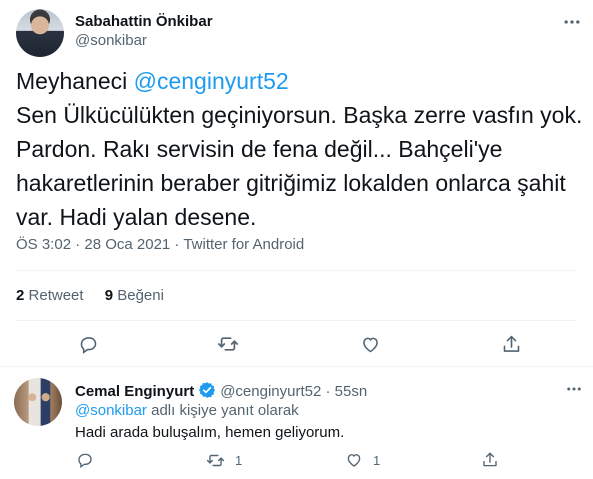 Image resolution: width=593 pixels, height=479 pixels. What do you see at coordinates (211, 81) in the screenshot?
I see `mention-link: @cenginyurt52` at bounding box center [211, 81].